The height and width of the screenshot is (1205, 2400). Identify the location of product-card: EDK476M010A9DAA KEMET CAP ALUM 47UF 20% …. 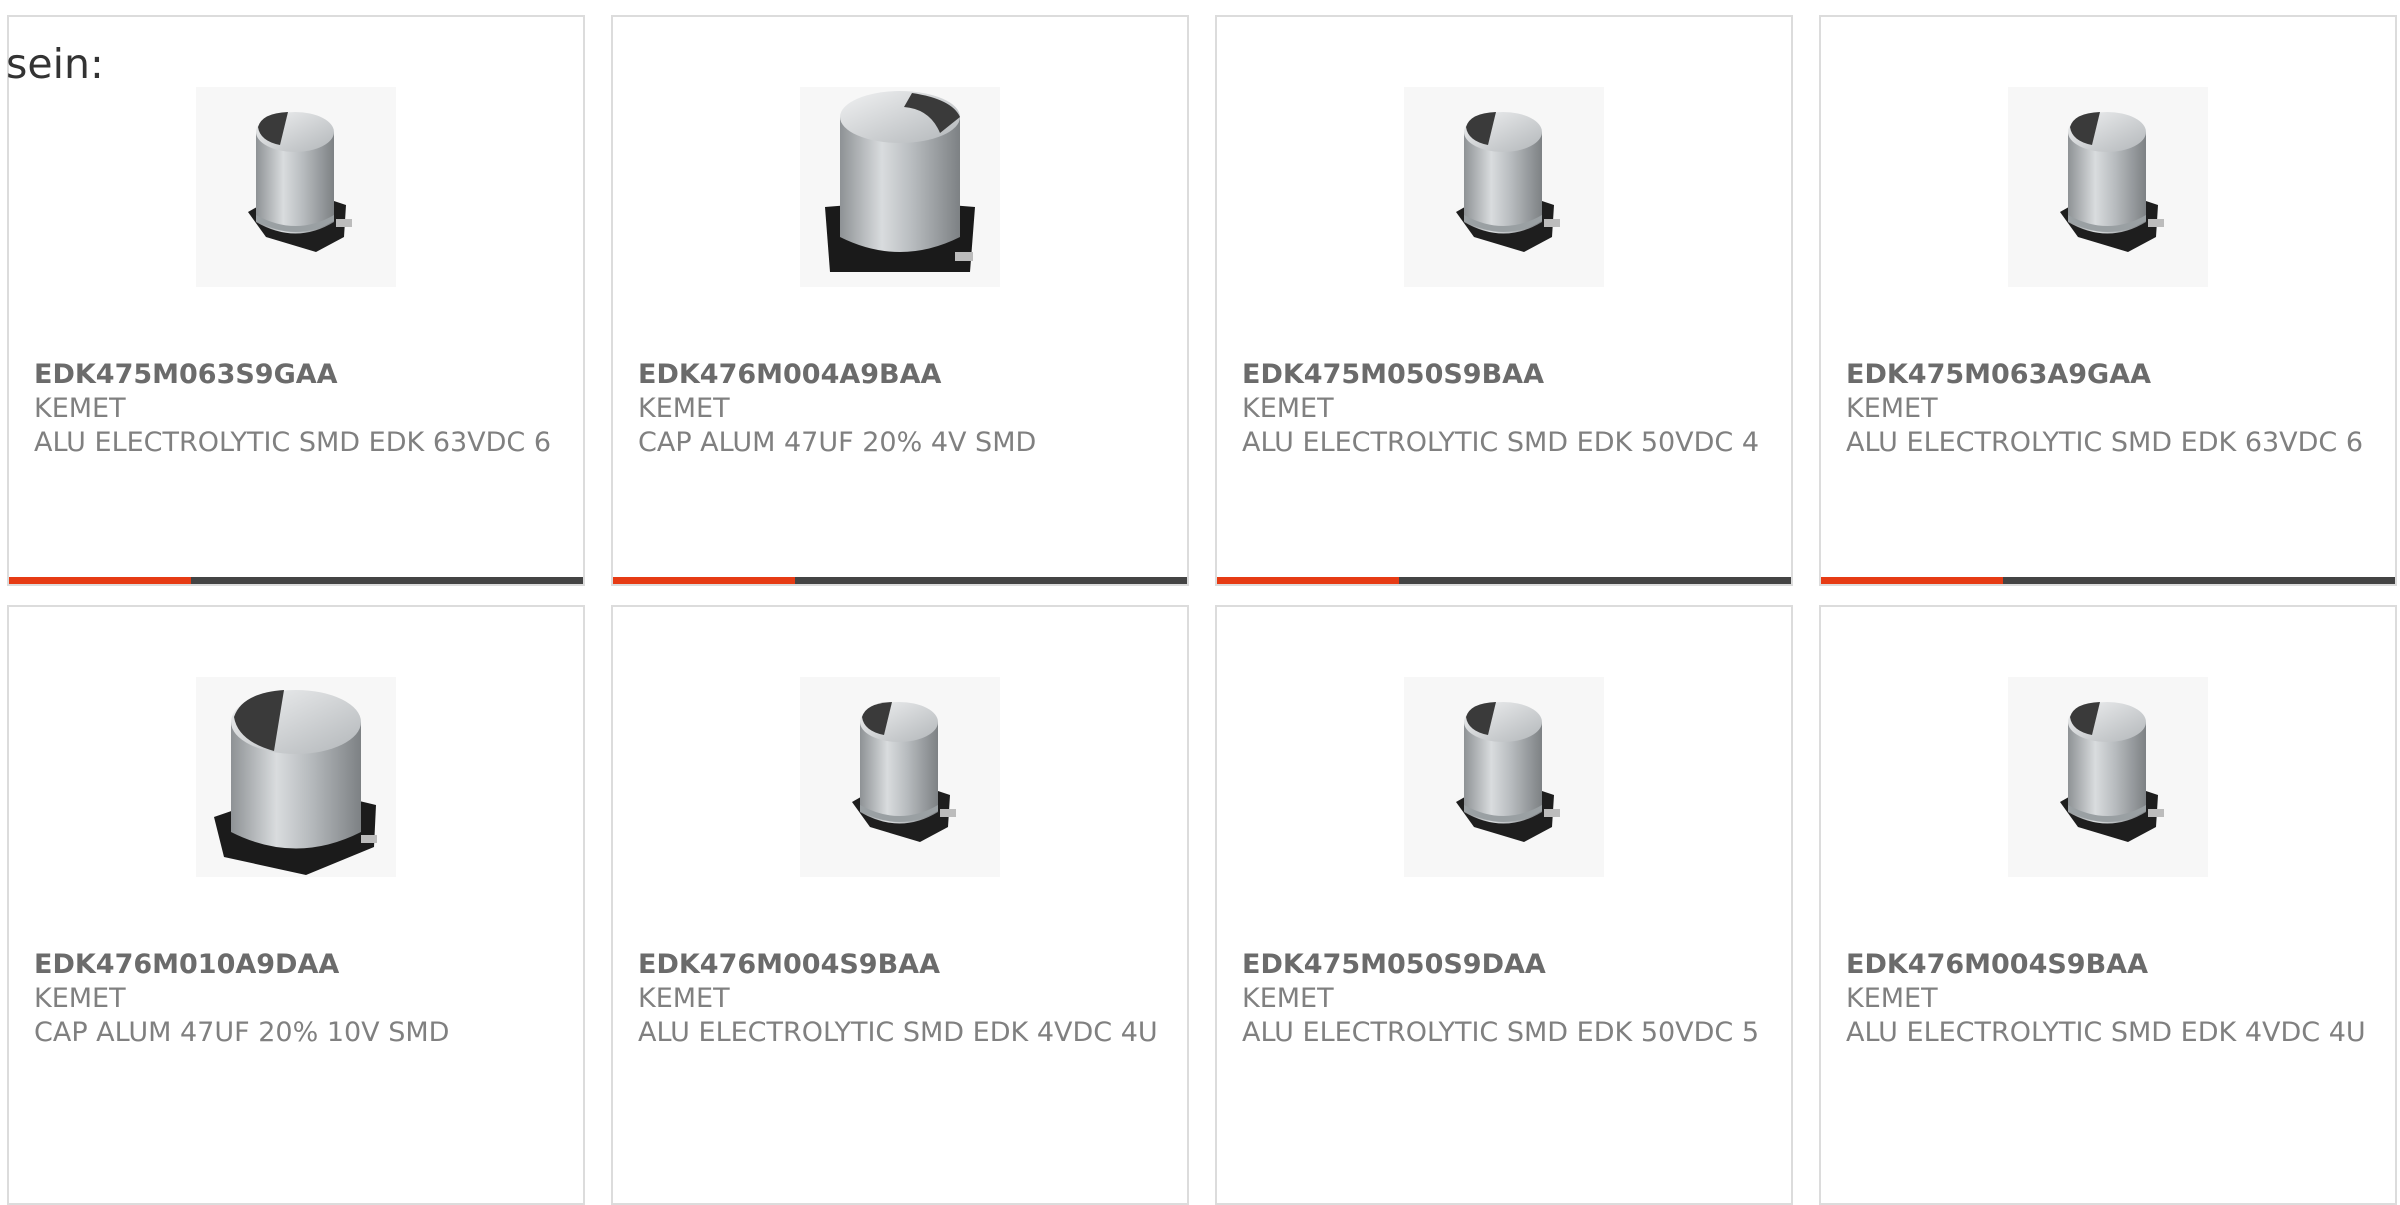
(296, 905).